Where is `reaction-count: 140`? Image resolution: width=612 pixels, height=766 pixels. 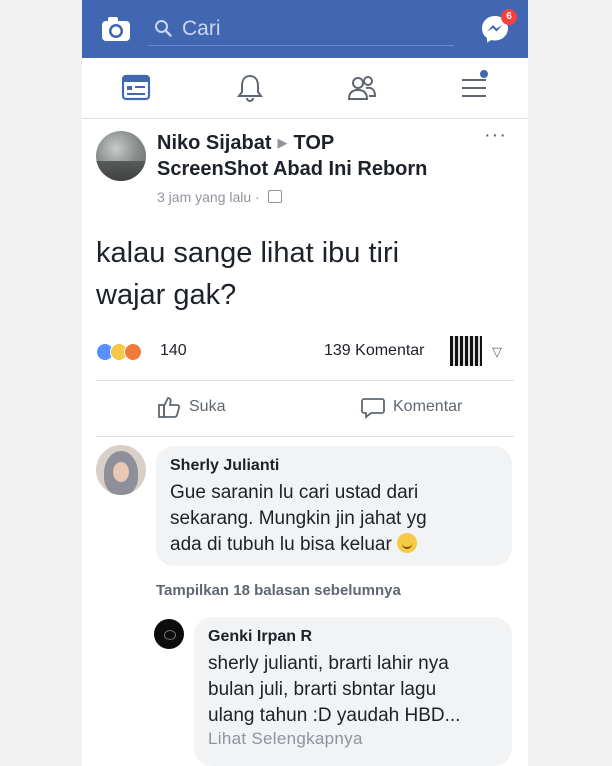 reaction-count: 140 is located at coordinates (173, 350).